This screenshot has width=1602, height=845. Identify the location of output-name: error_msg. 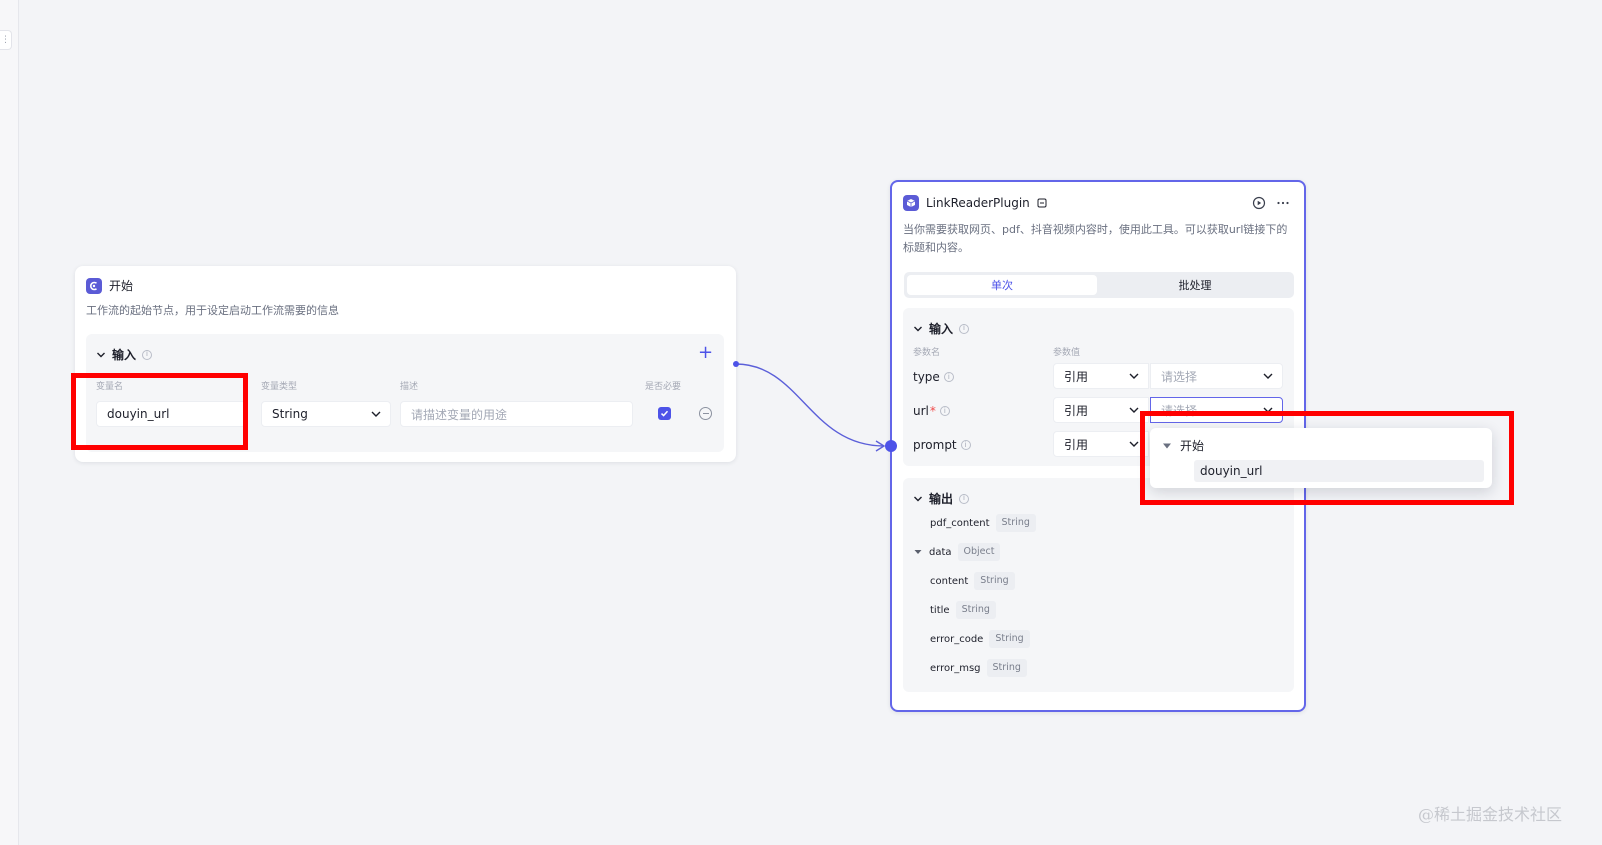
(955, 668).